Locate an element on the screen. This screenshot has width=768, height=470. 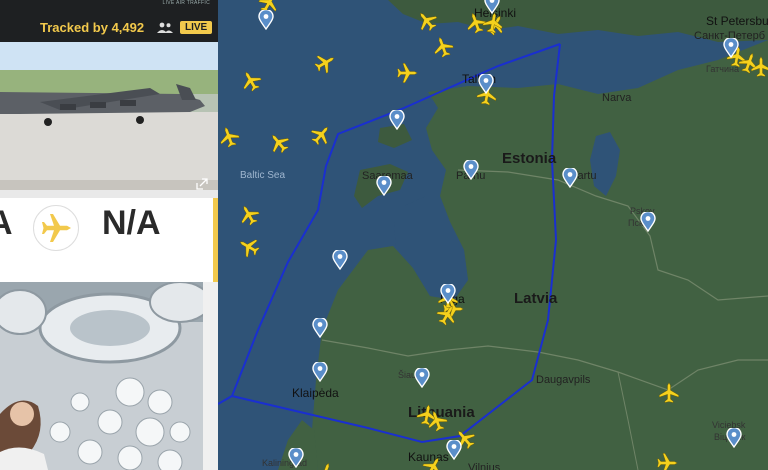
airplane-badge is located at coordinates (56, 228).